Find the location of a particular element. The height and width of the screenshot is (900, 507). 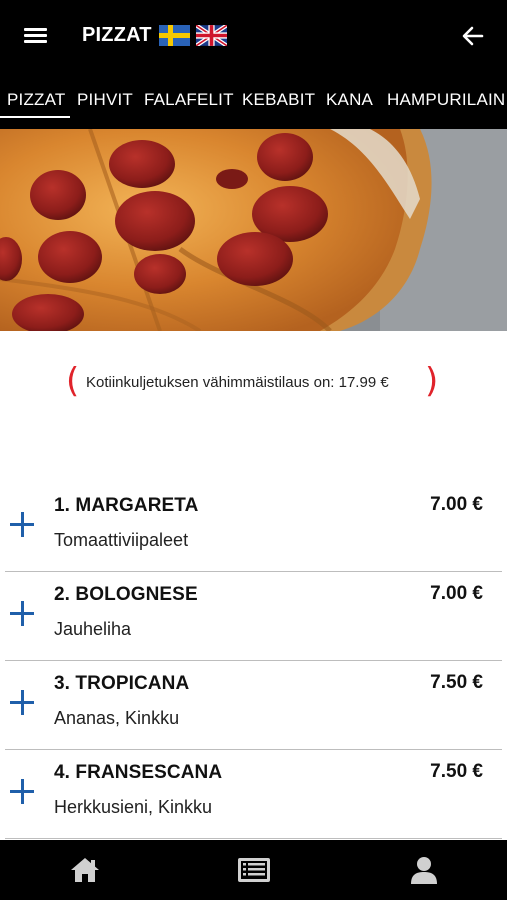

menu-list-icon is located at coordinates (254, 870).